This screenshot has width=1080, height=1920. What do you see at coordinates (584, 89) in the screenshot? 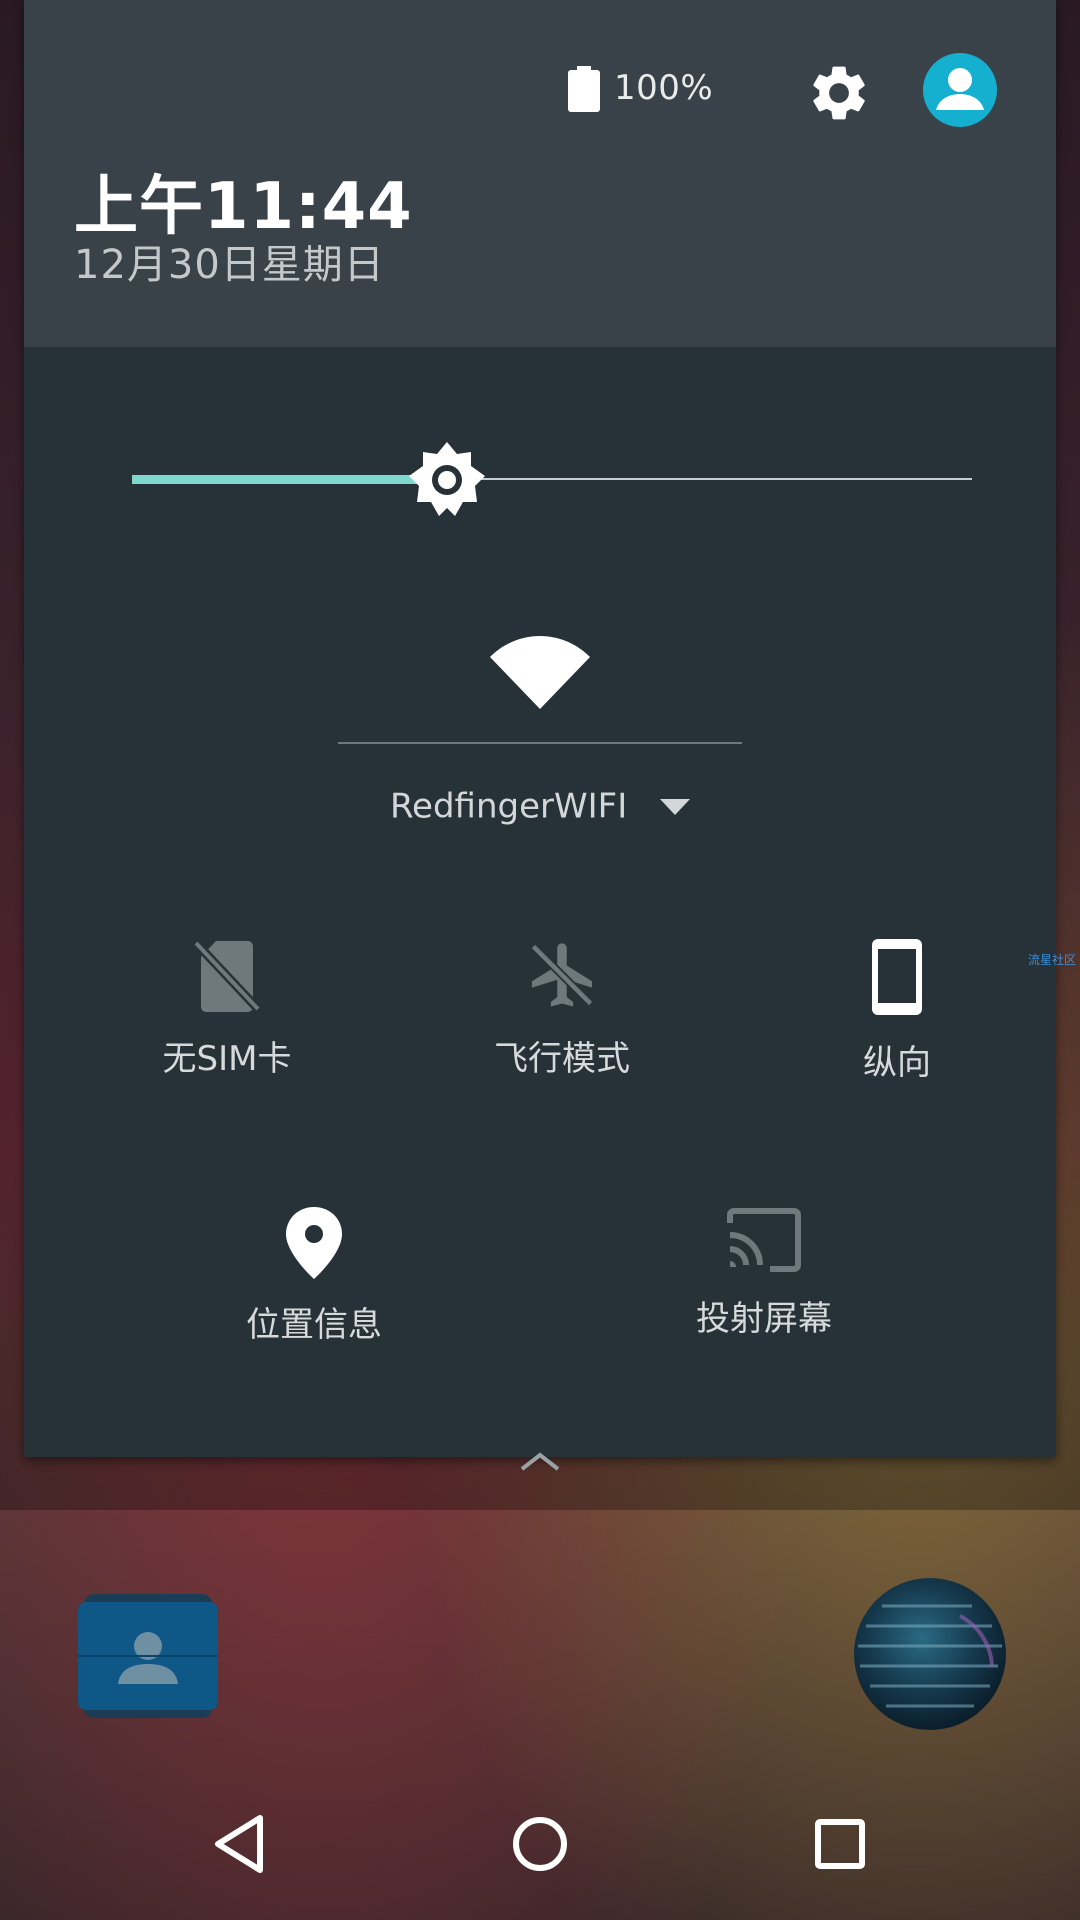
I see `battery-full-icon` at bounding box center [584, 89].